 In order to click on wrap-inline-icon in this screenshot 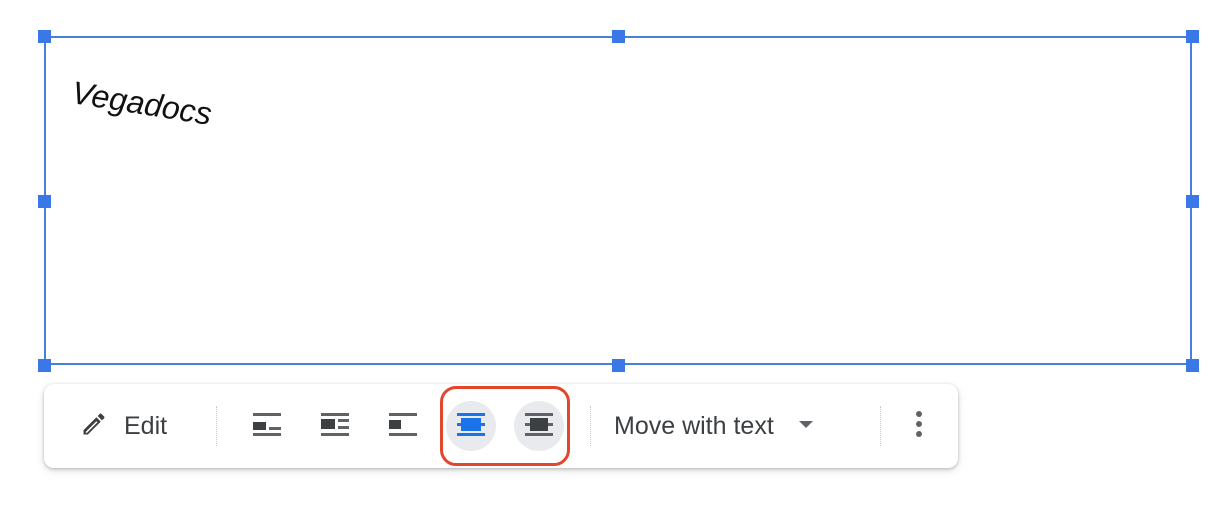, I will do `click(267, 426)`.